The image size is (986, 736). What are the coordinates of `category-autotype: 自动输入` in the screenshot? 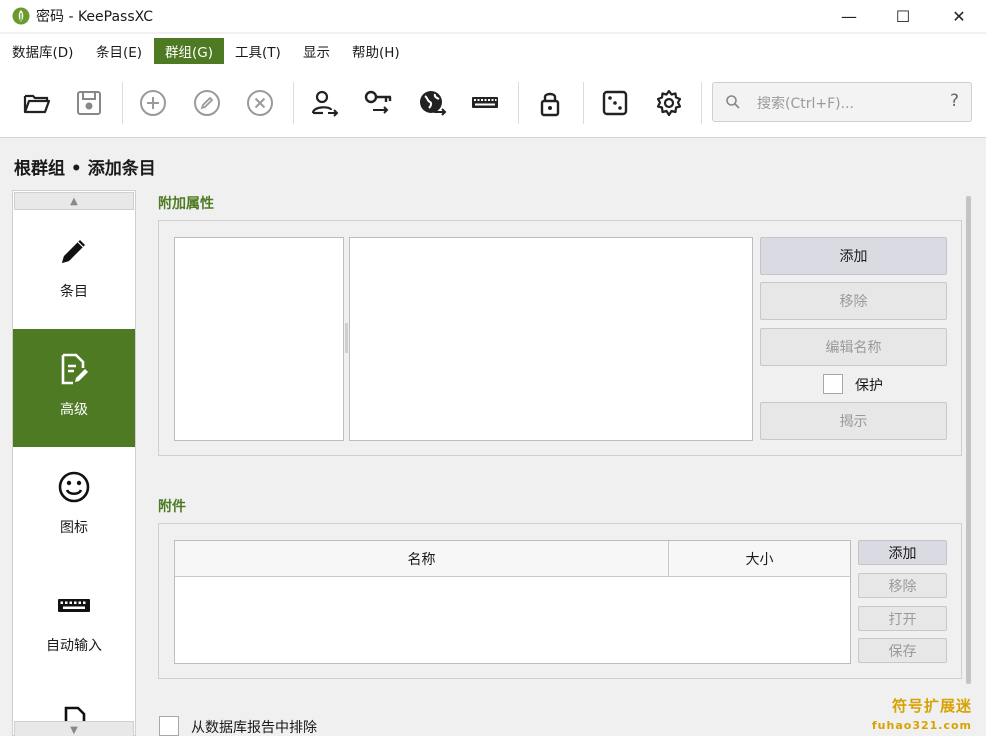 It's located at (74, 624).